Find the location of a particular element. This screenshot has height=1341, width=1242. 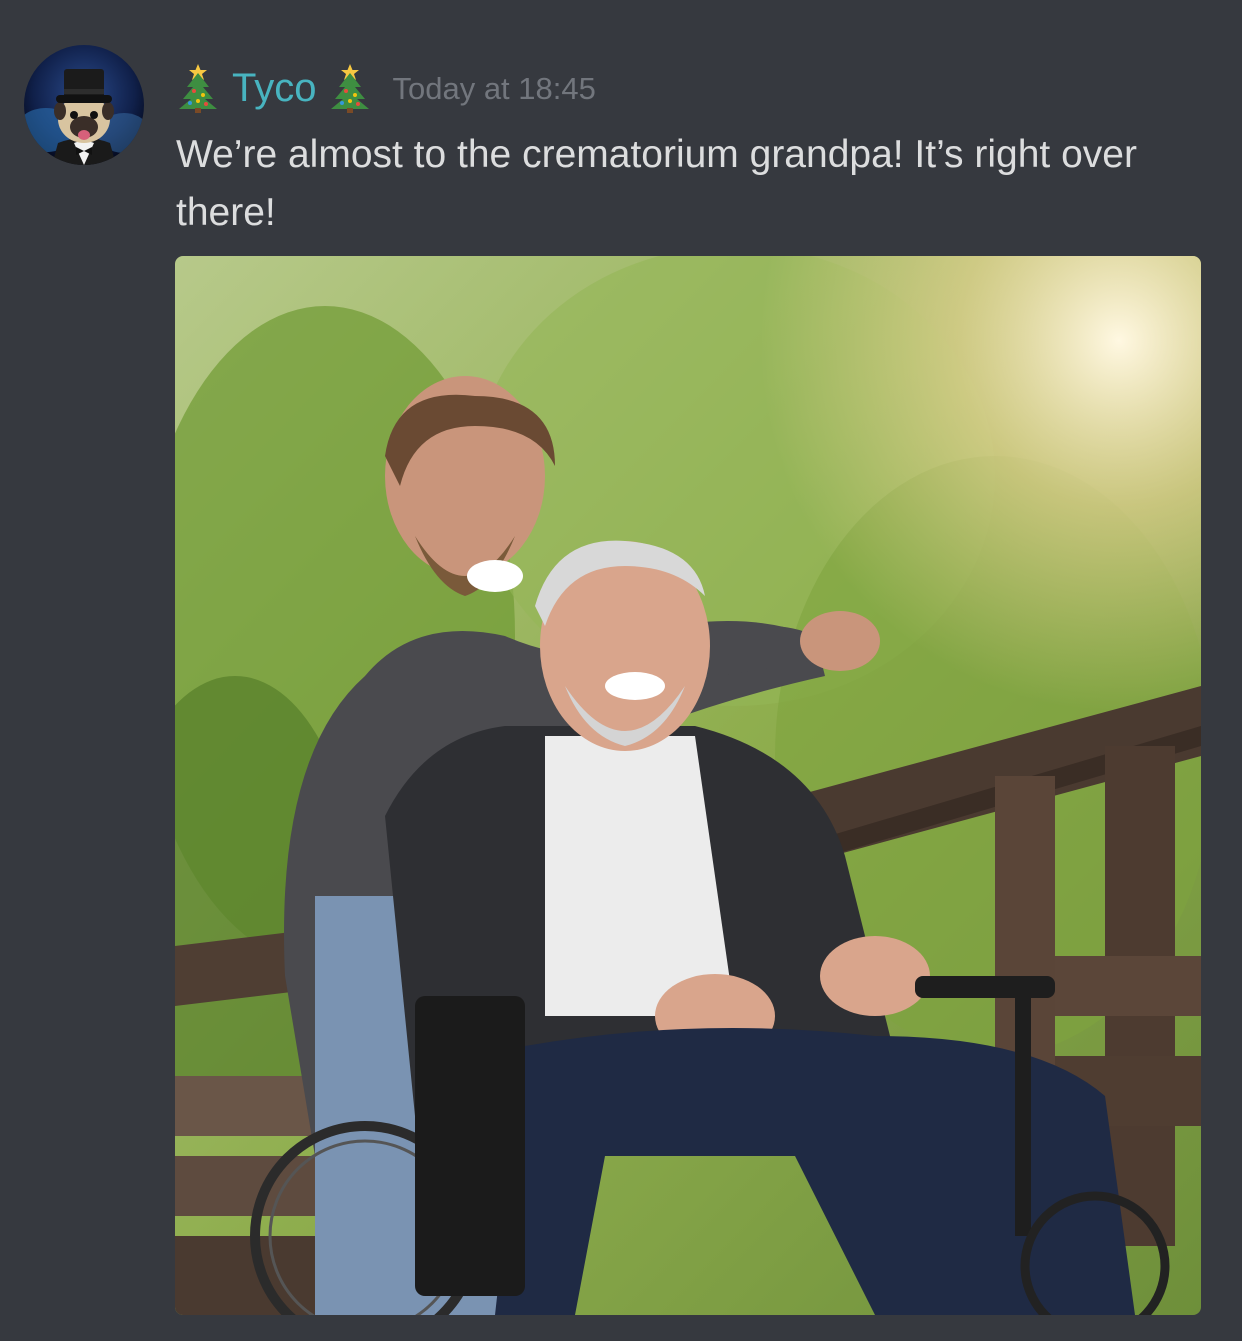

message-timestamp: Today at 18:45 is located at coordinates (493, 88).